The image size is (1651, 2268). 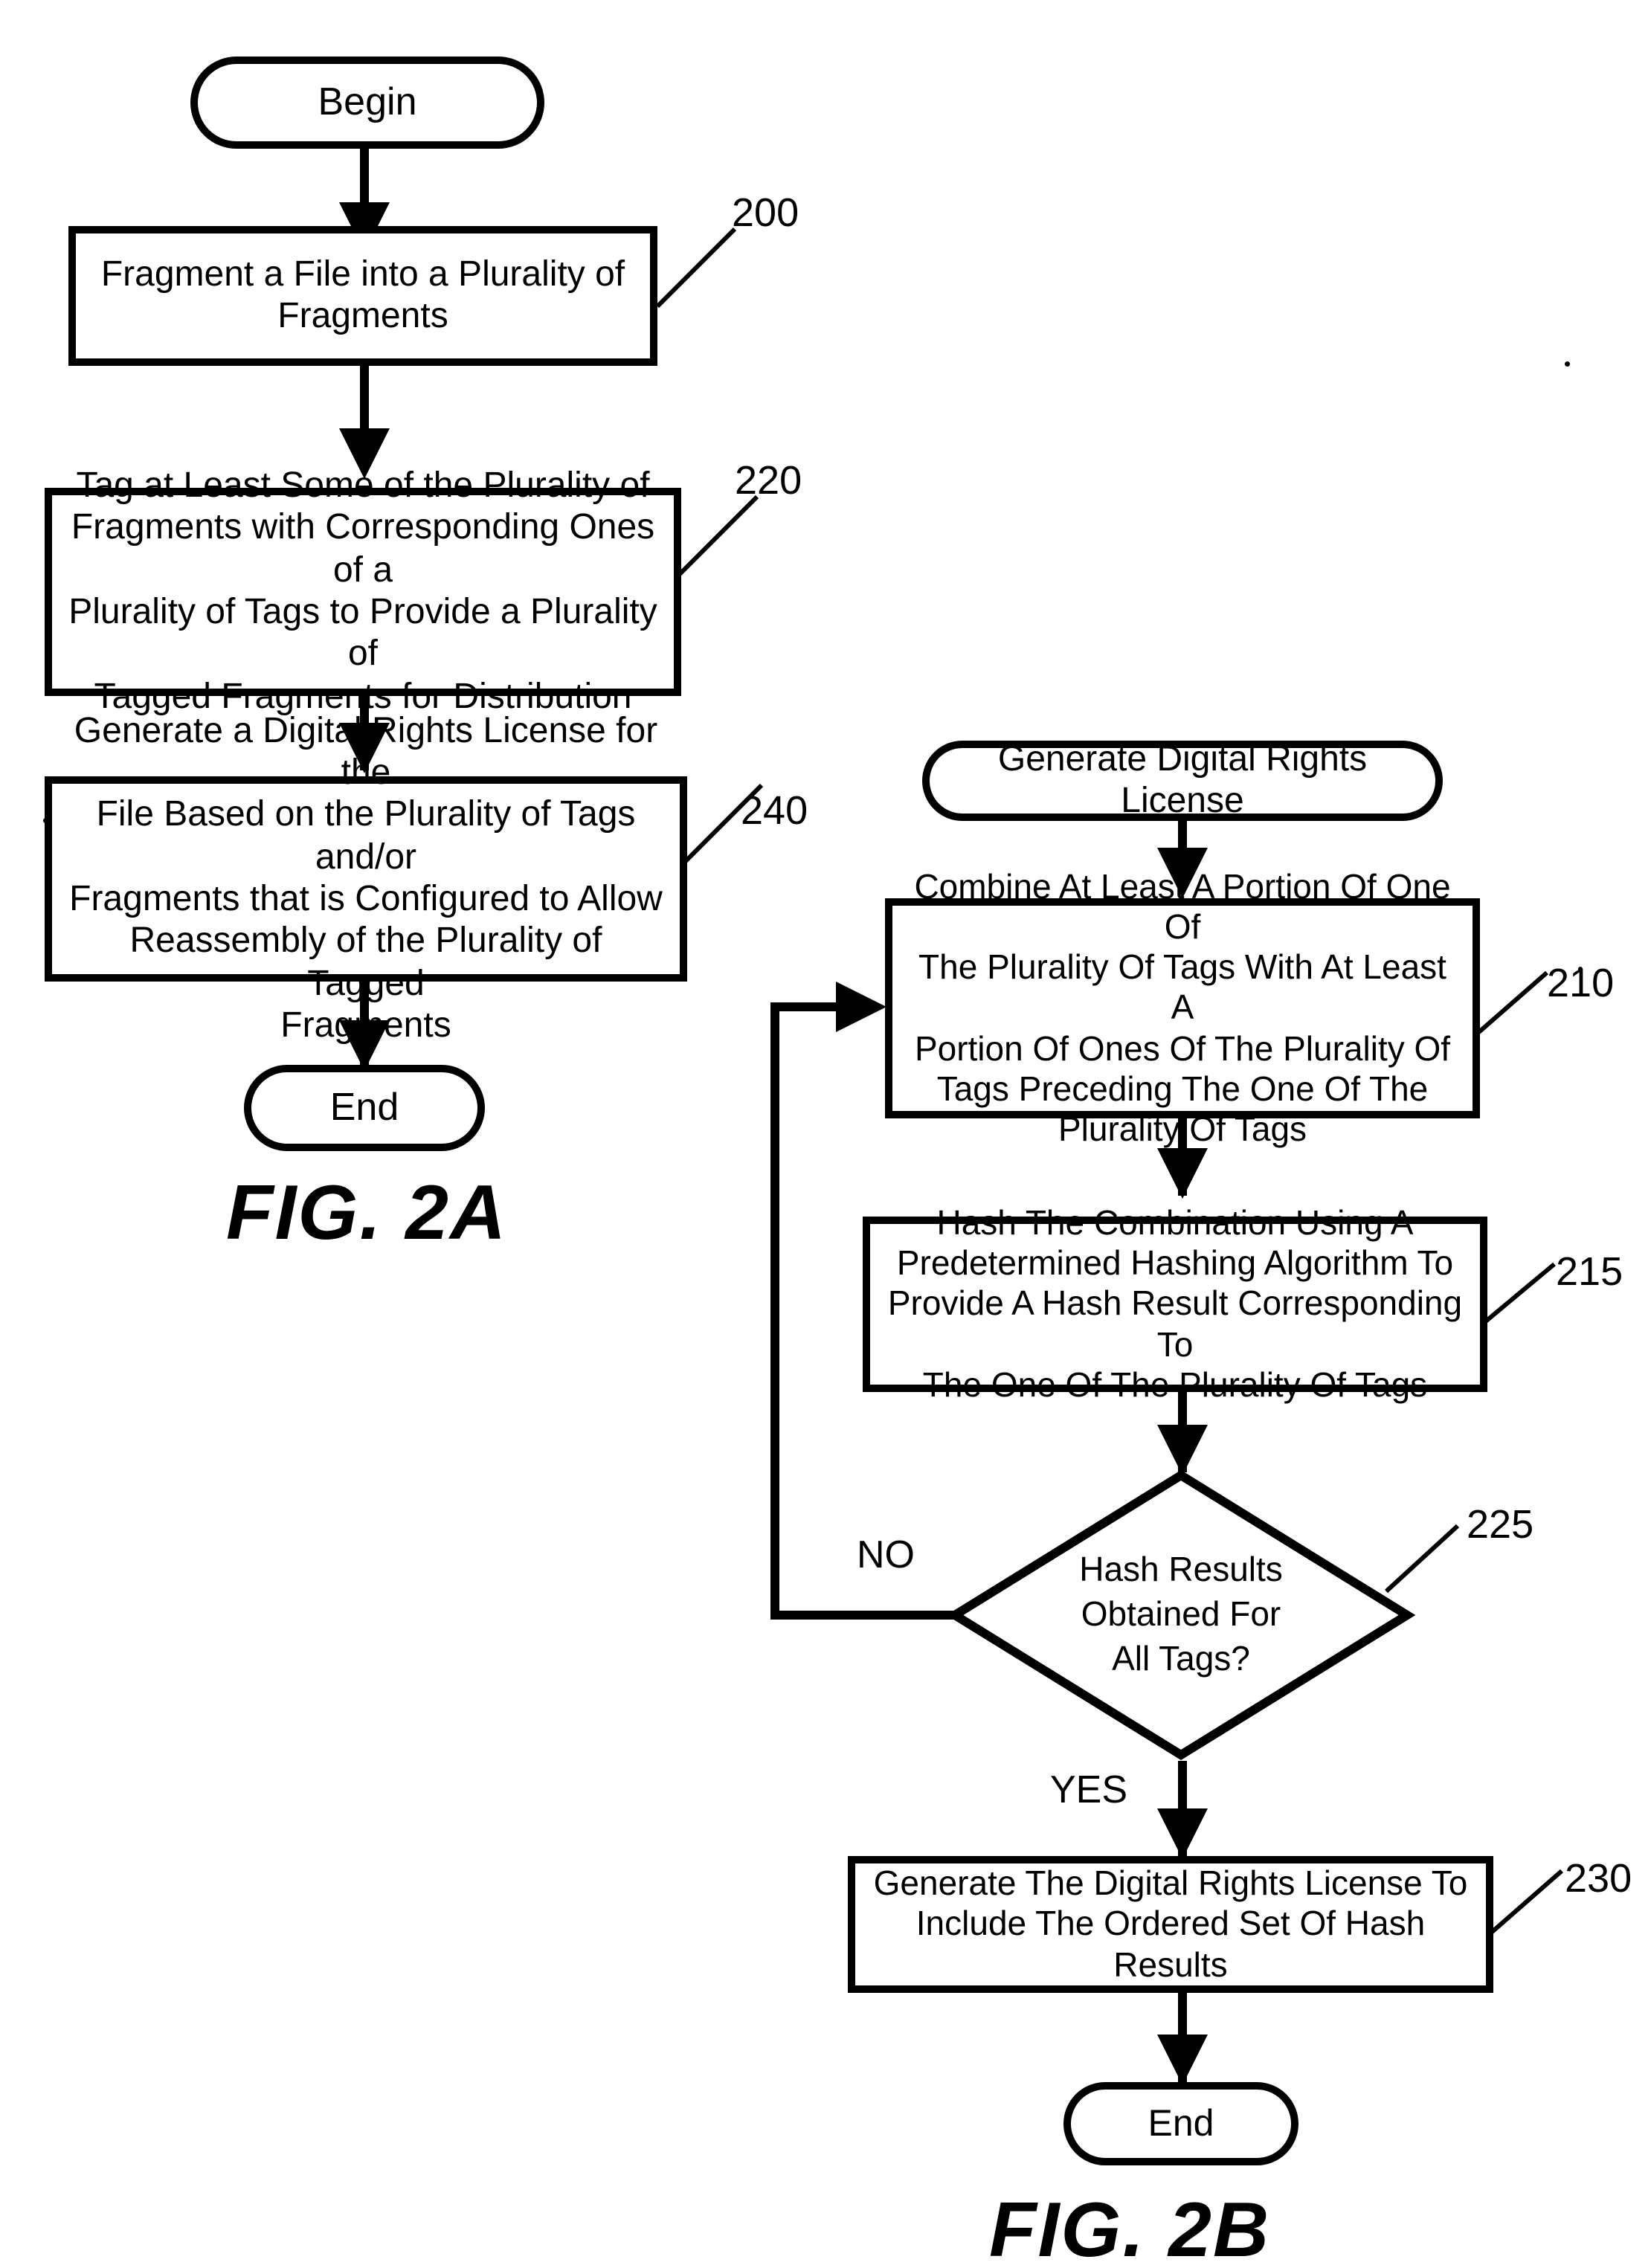 I want to click on terminator-generate-drl-label: Generate Digital Rights License, so click(x=1182, y=780).